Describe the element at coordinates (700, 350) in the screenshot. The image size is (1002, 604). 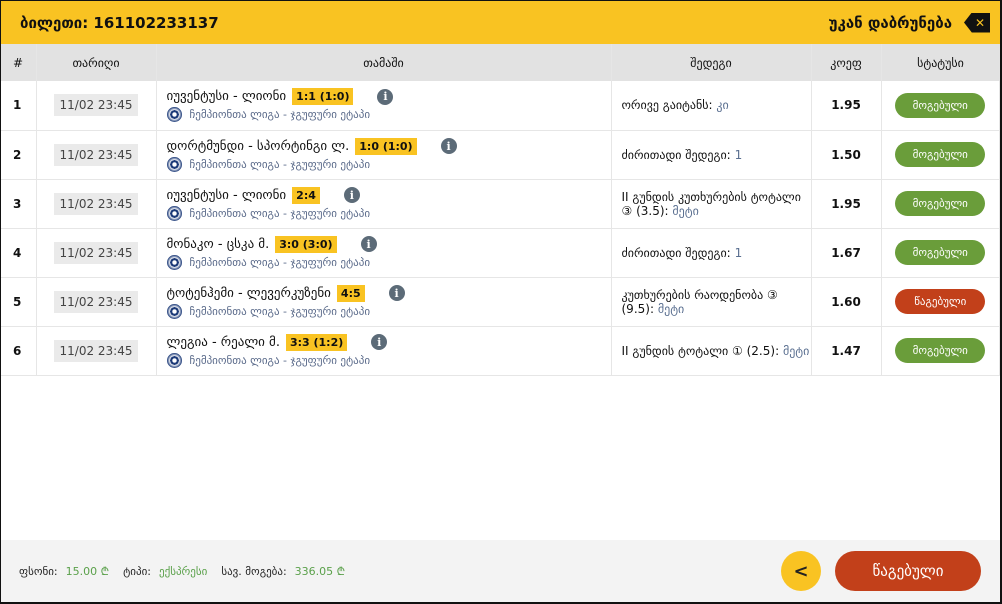
I see `bet-market: II გუნდის ტოტალი ① (2.5):` at that location.